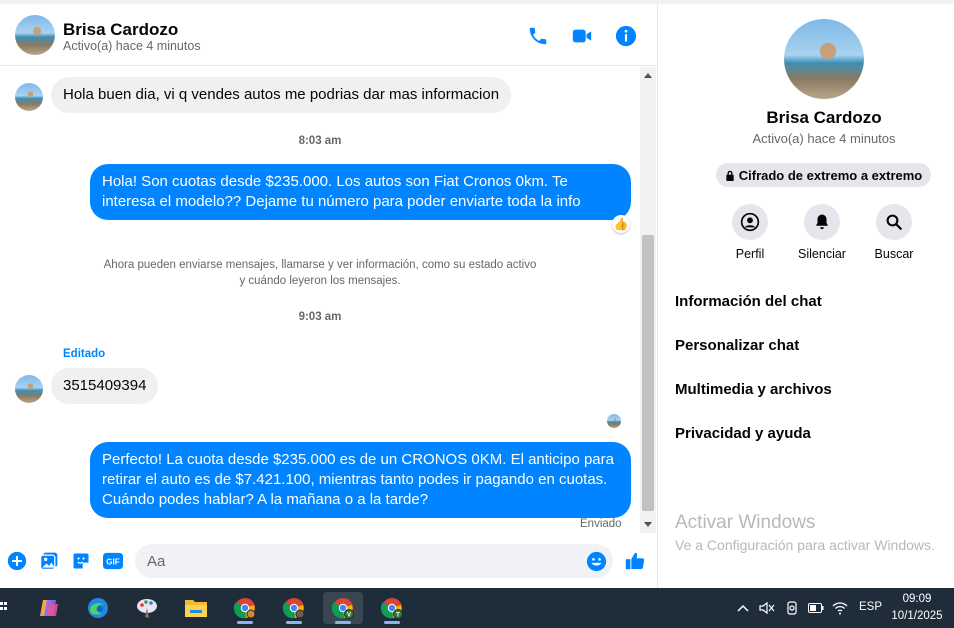 The height and width of the screenshot is (628, 954). Describe the element at coordinates (894, 222) in the screenshot. I see `search-icon` at that location.